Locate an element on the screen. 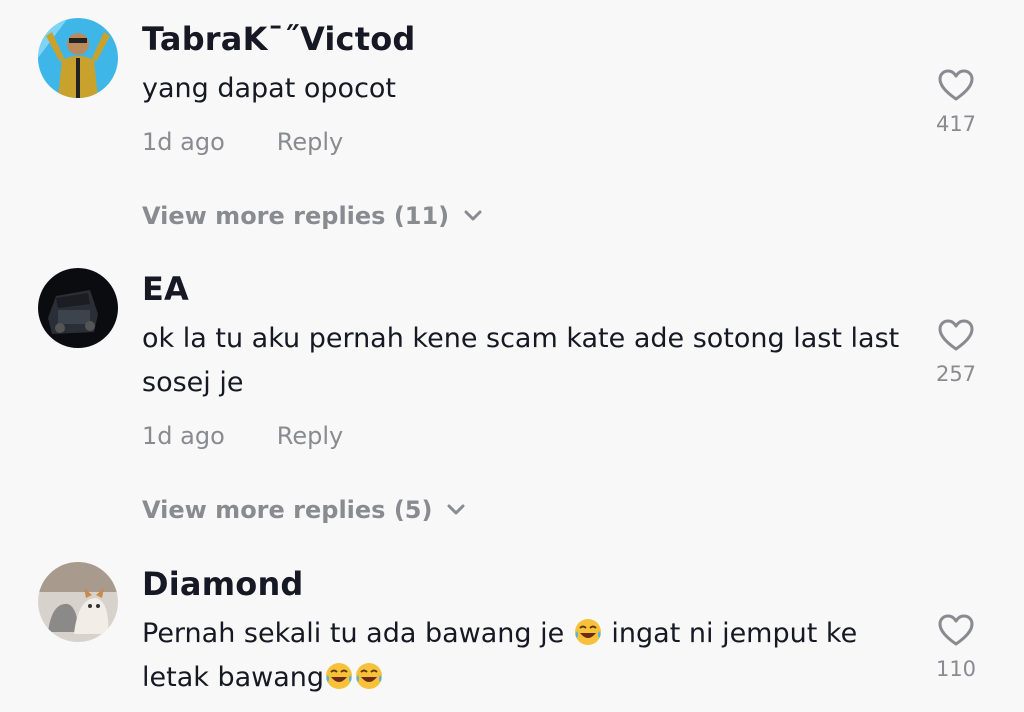 This screenshot has height=712, width=1024. username: Diamond is located at coordinates (223, 584).